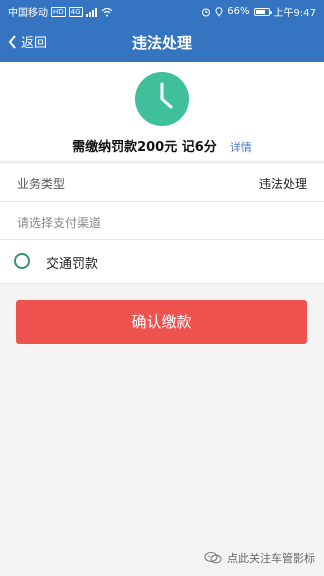 The image size is (324, 576). I want to click on watermark: 点此关注车管影标, so click(259, 558).